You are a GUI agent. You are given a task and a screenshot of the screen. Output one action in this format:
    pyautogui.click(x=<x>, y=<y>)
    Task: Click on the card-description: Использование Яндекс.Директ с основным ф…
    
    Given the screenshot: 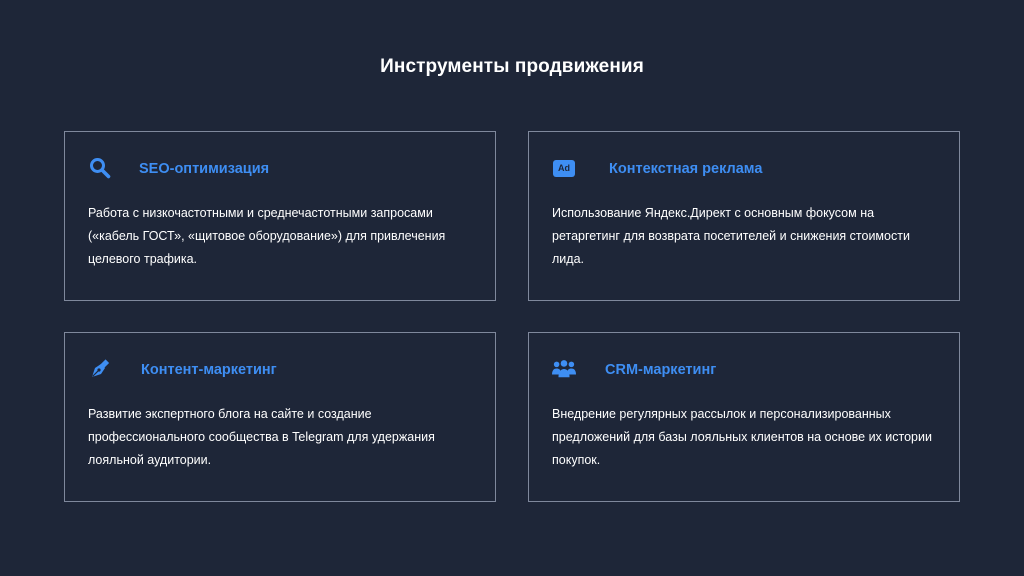 What is the action you would take?
    pyautogui.click(x=731, y=236)
    